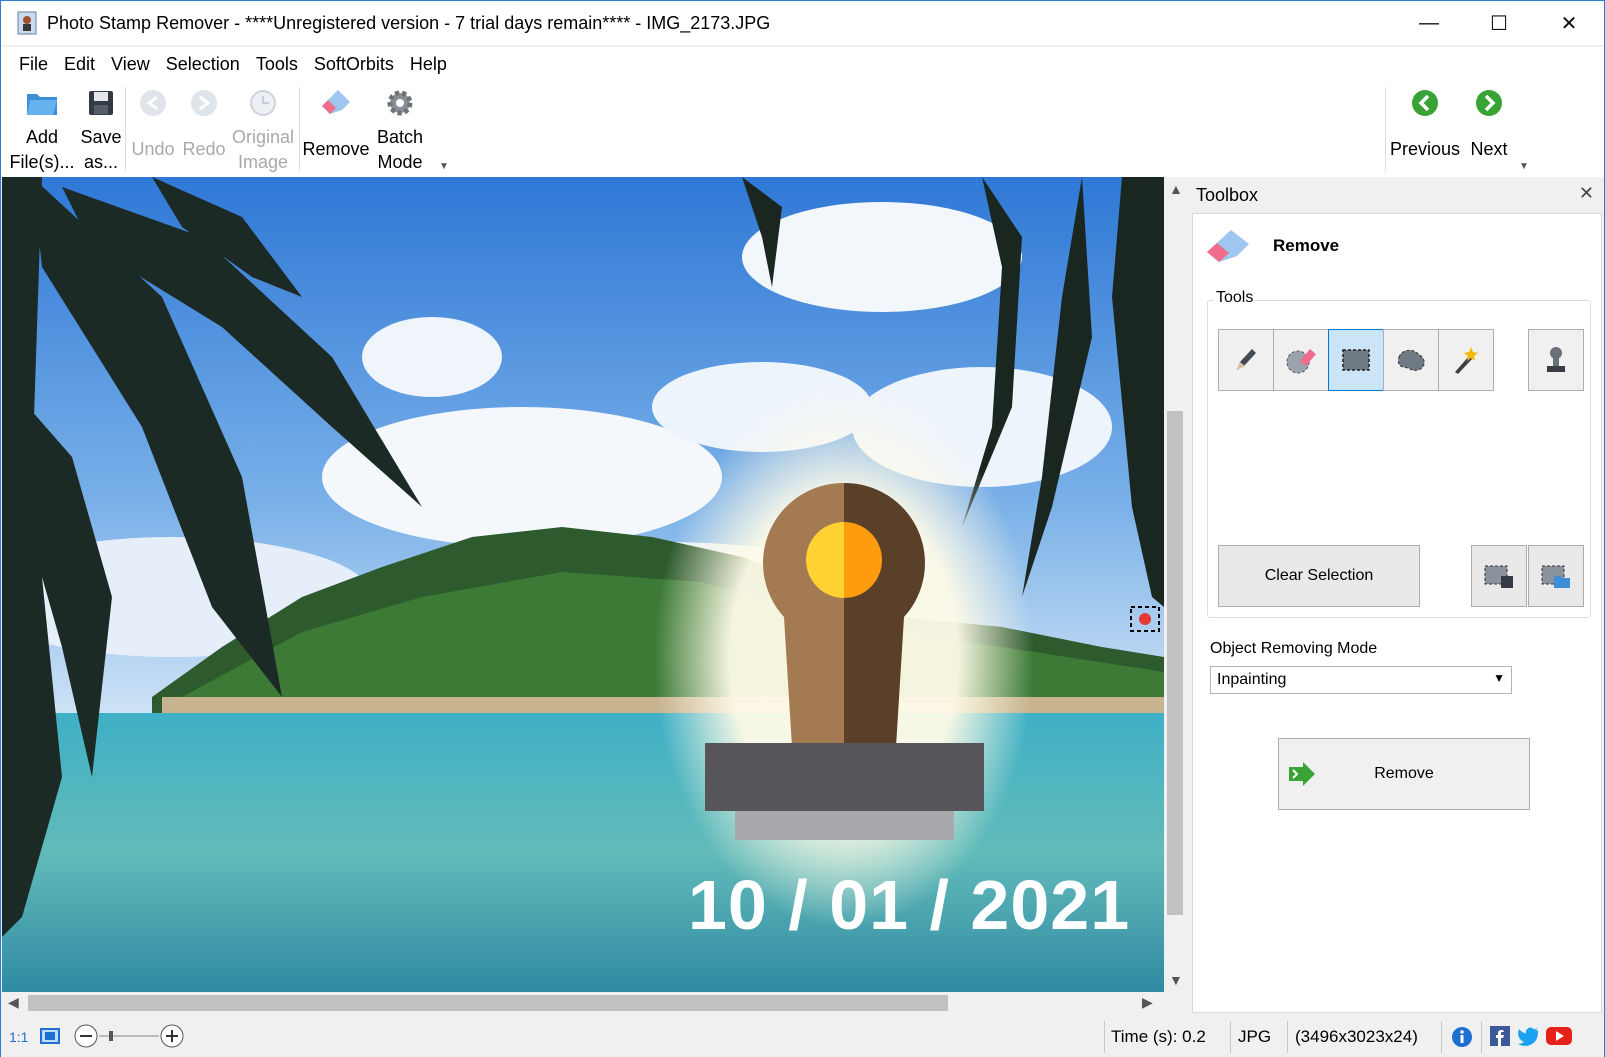 This screenshot has height=1057, width=1605. I want to click on save-selection-icon, so click(1498, 576).